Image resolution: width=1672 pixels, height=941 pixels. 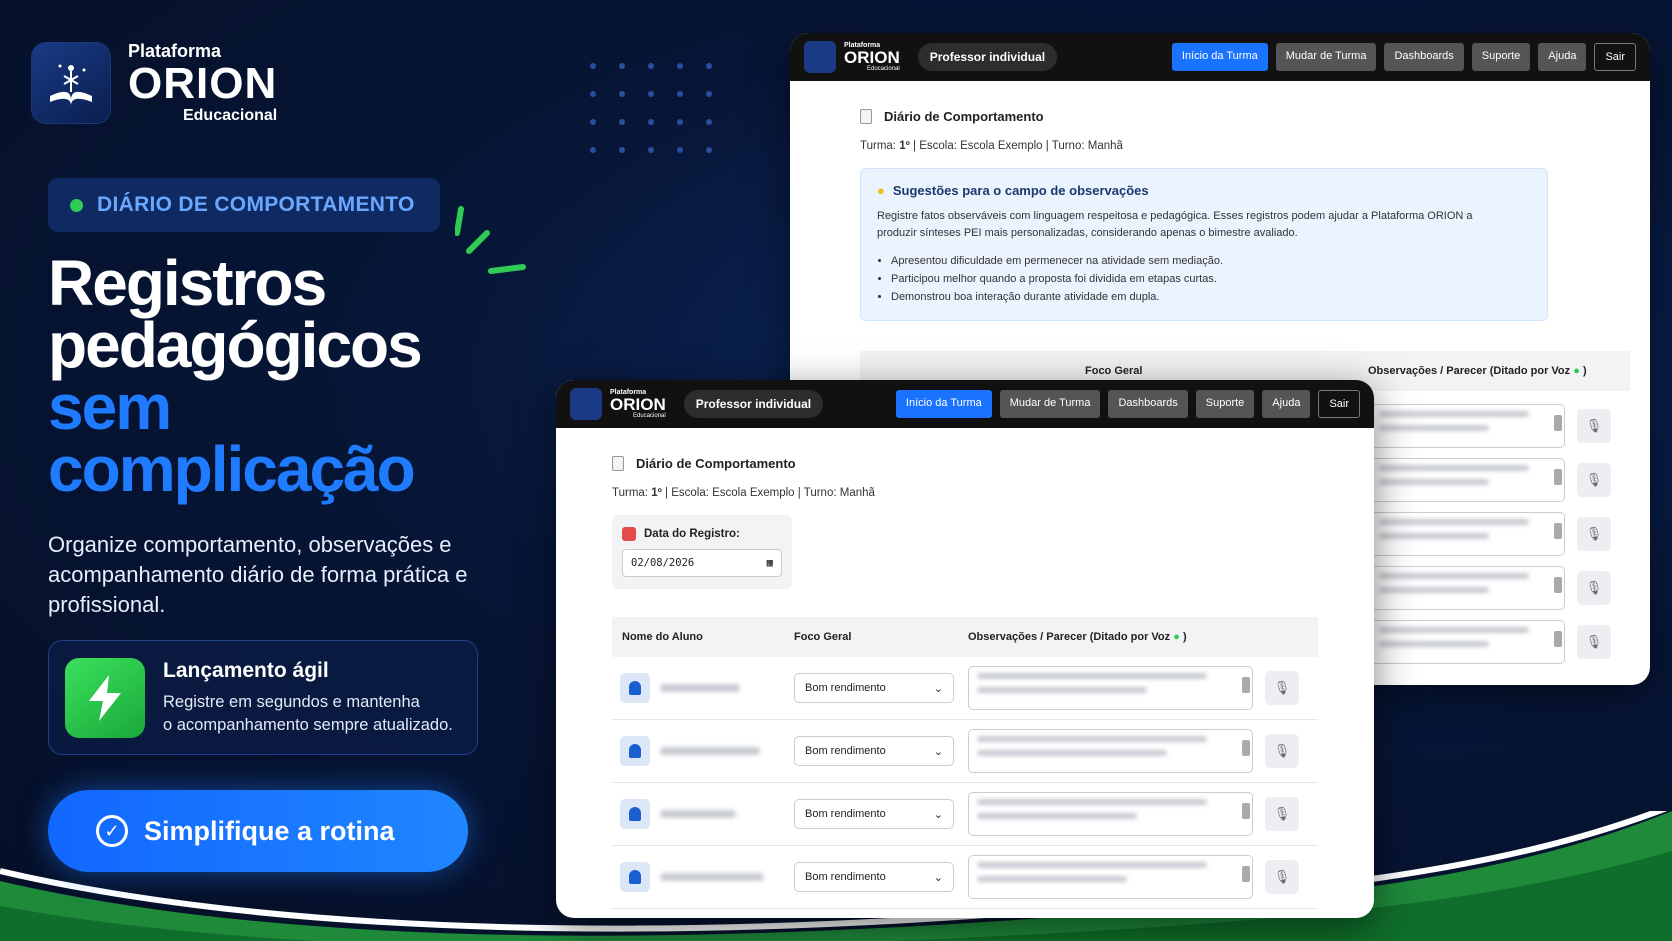 What do you see at coordinates (702, 563) in the screenshot?
I see `date-input: 02/08/2026 ▦` at bounding box center [702, 563].